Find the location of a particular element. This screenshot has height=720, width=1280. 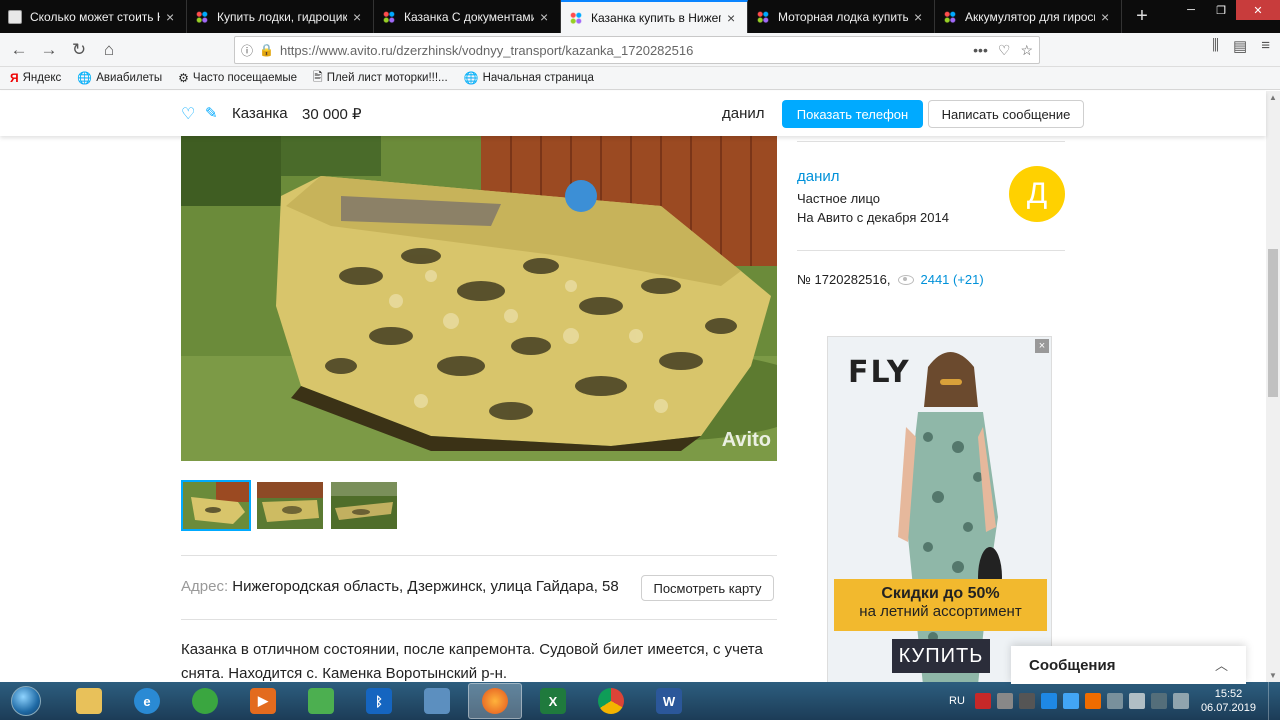

forward-icon: → is located at coordinates (49, 50).